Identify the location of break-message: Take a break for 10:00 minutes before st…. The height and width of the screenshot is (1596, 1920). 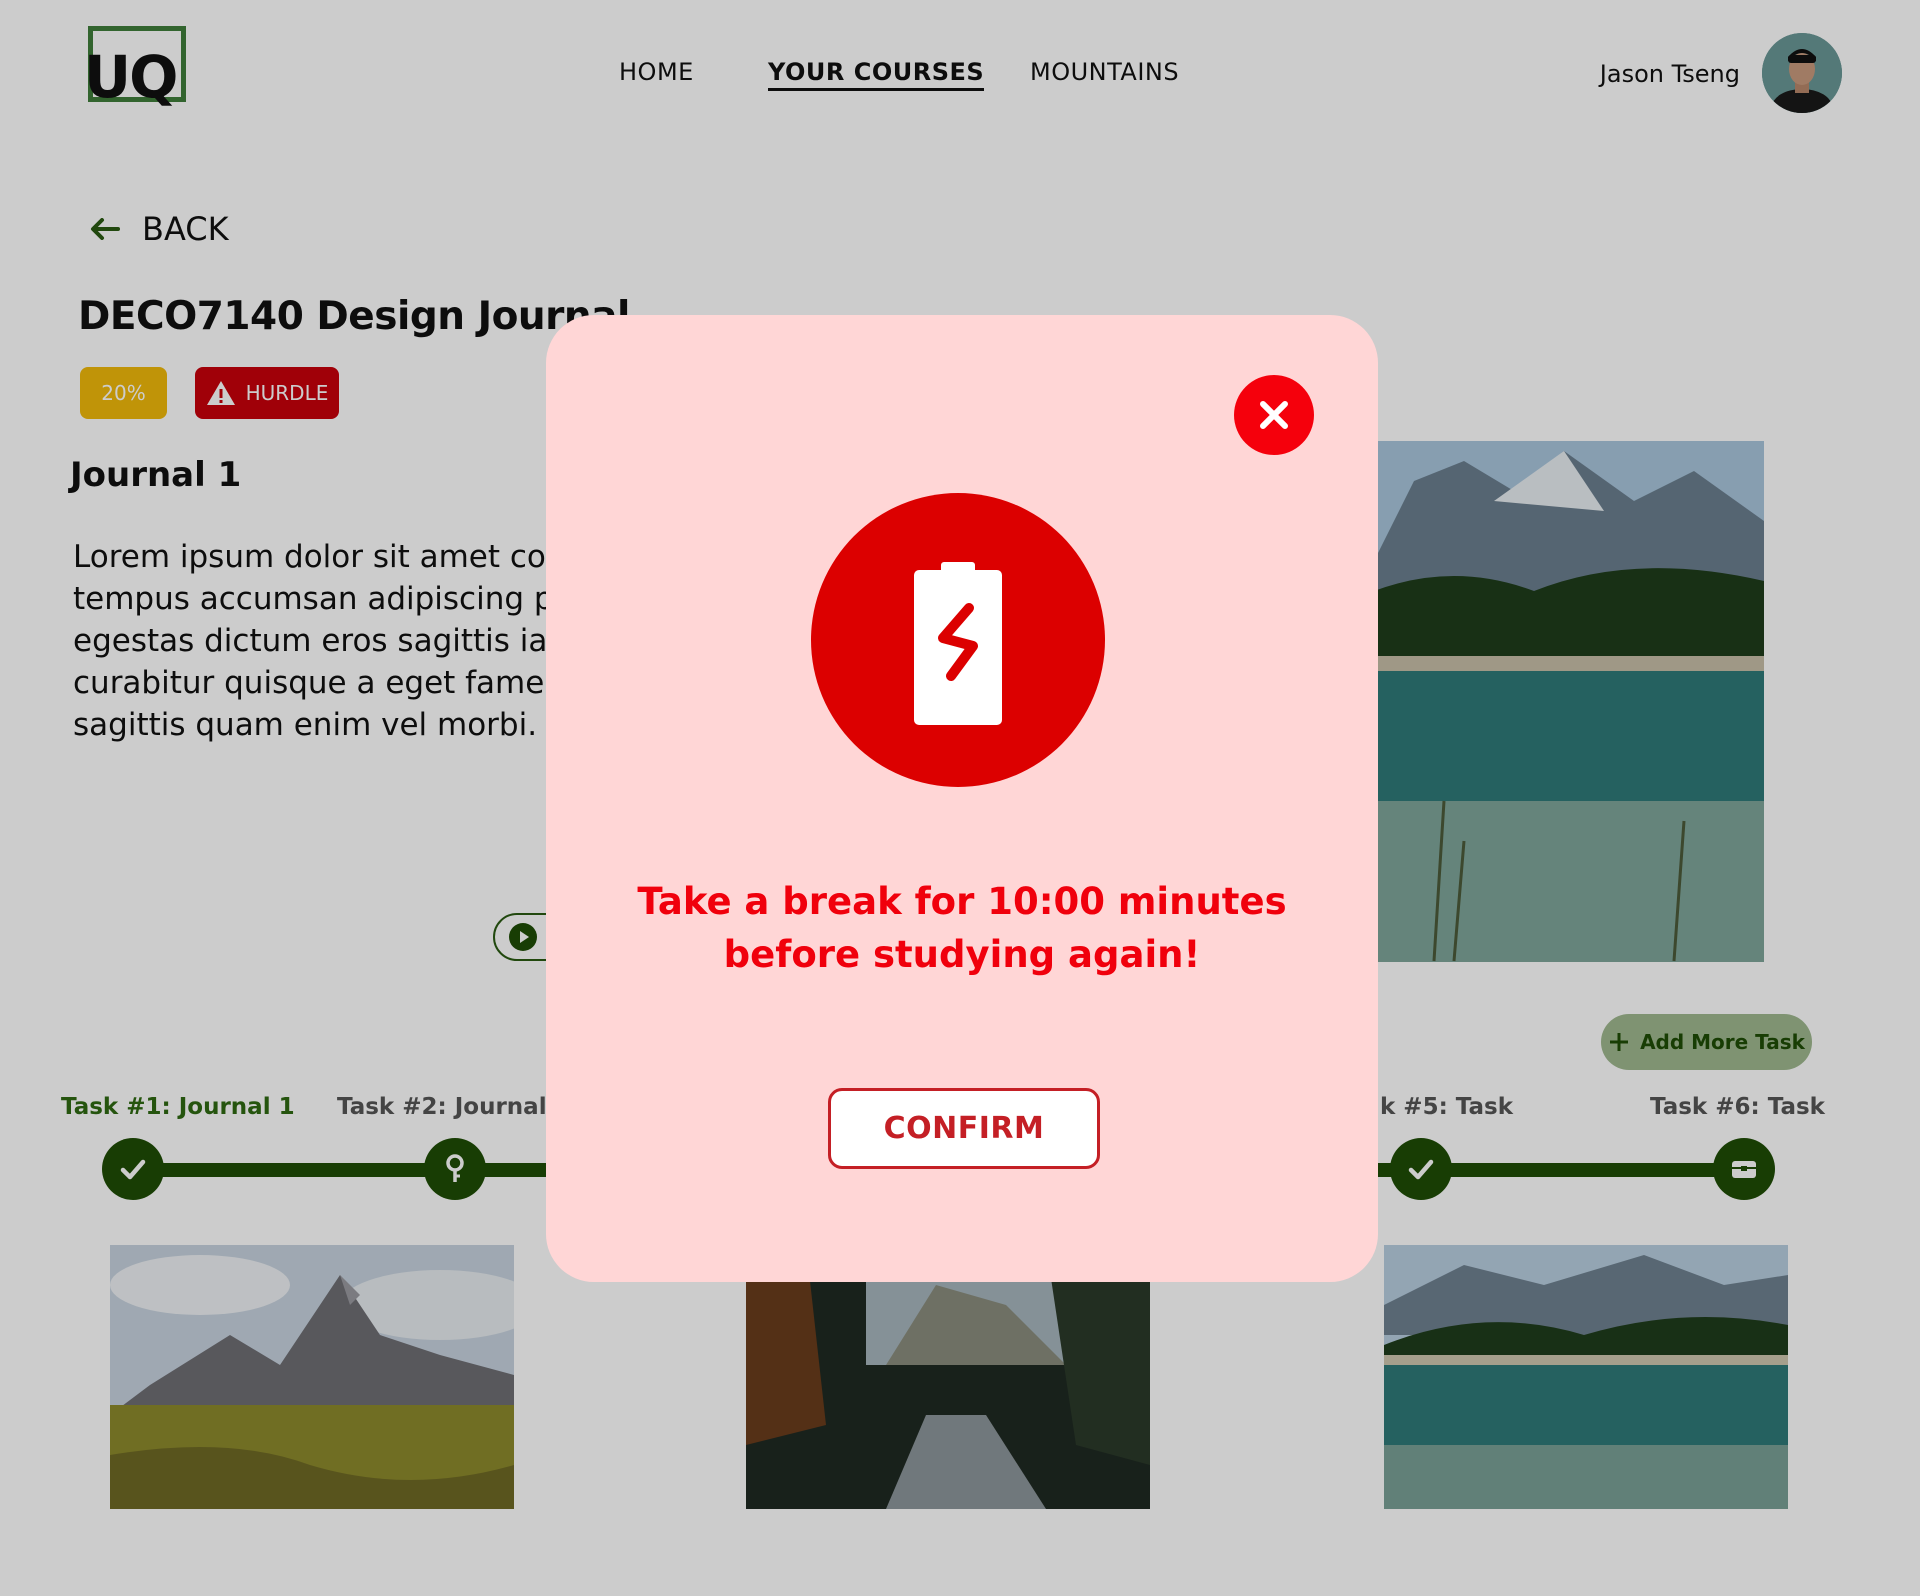
(962, 928).